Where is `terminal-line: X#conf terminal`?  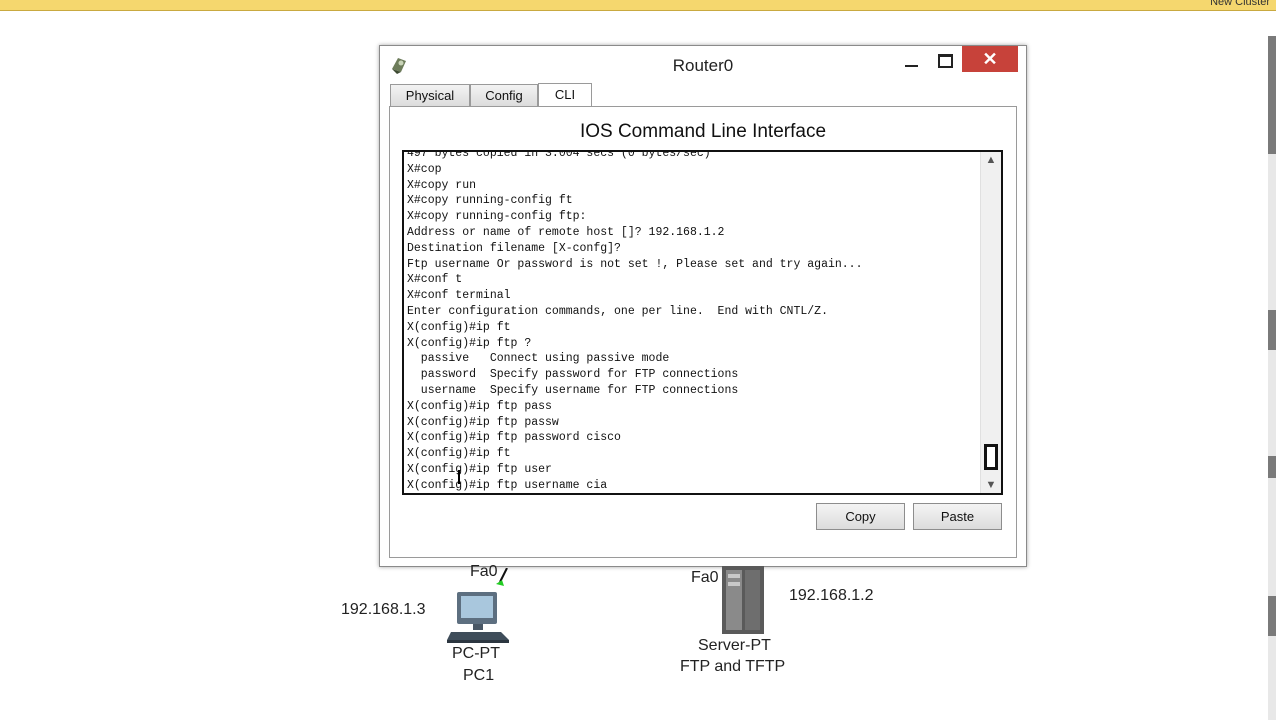
terminal-line: X#conf terminal is located at coordinates (459, 296).